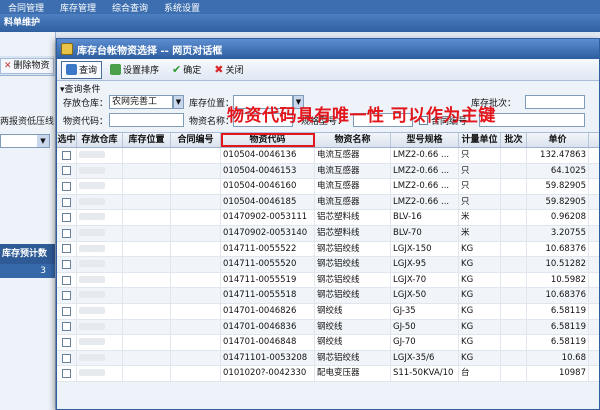 The width and height of the screenshot is (600, 410). Describe the element at coordinates (514, 140) in the screenshot. I see `col-batch: 批次` at that location.